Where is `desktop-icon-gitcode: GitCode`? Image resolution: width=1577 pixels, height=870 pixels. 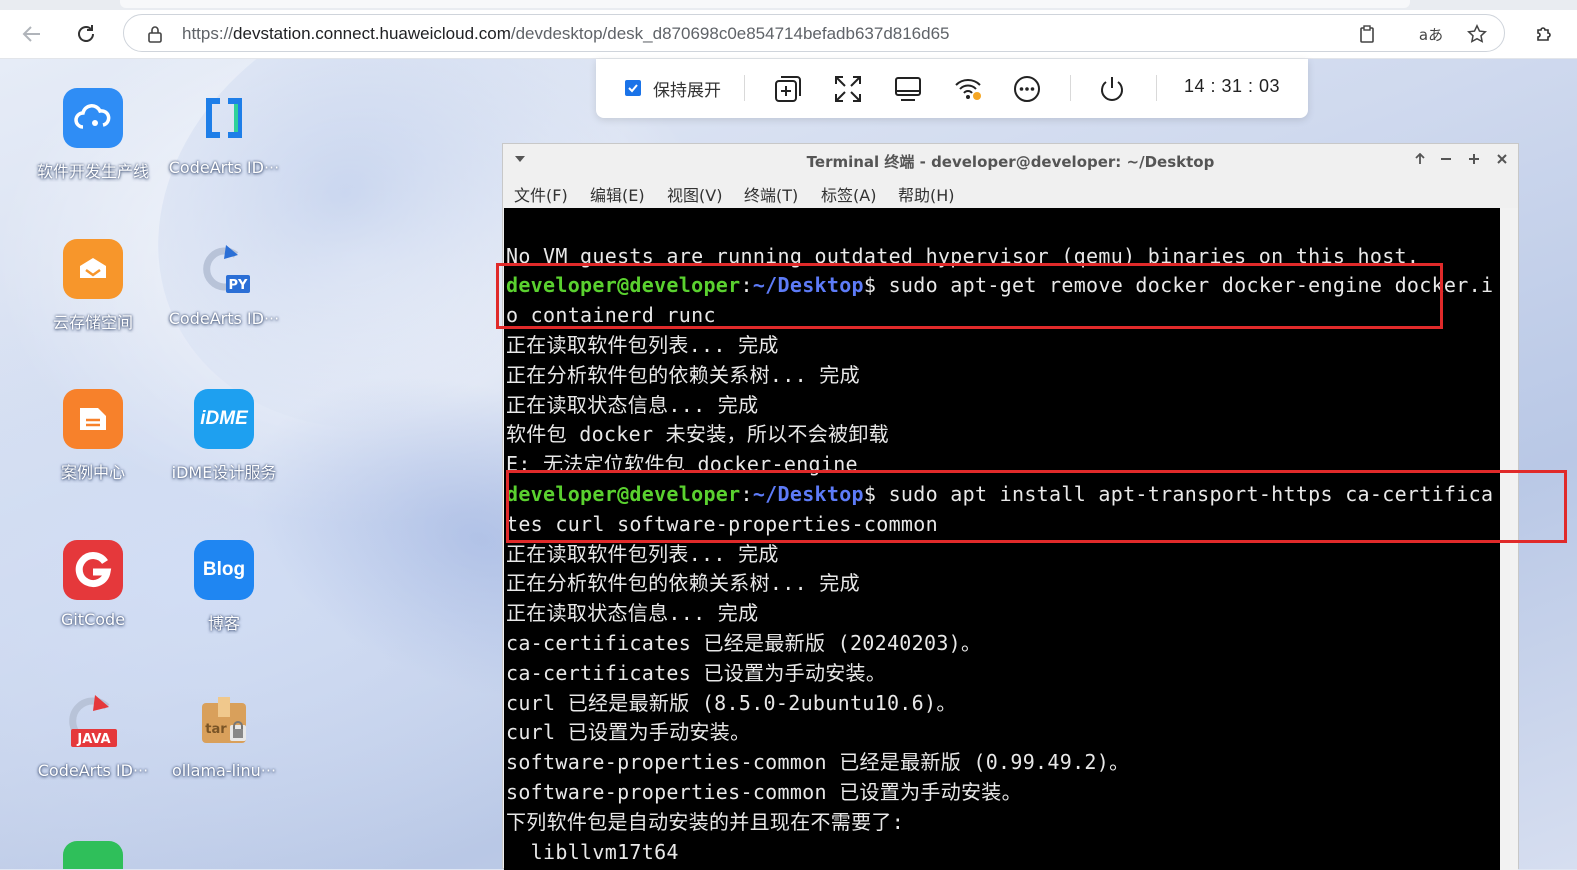 desktop-icon-gitcode: GitCode is located at coordinates (93, 584).